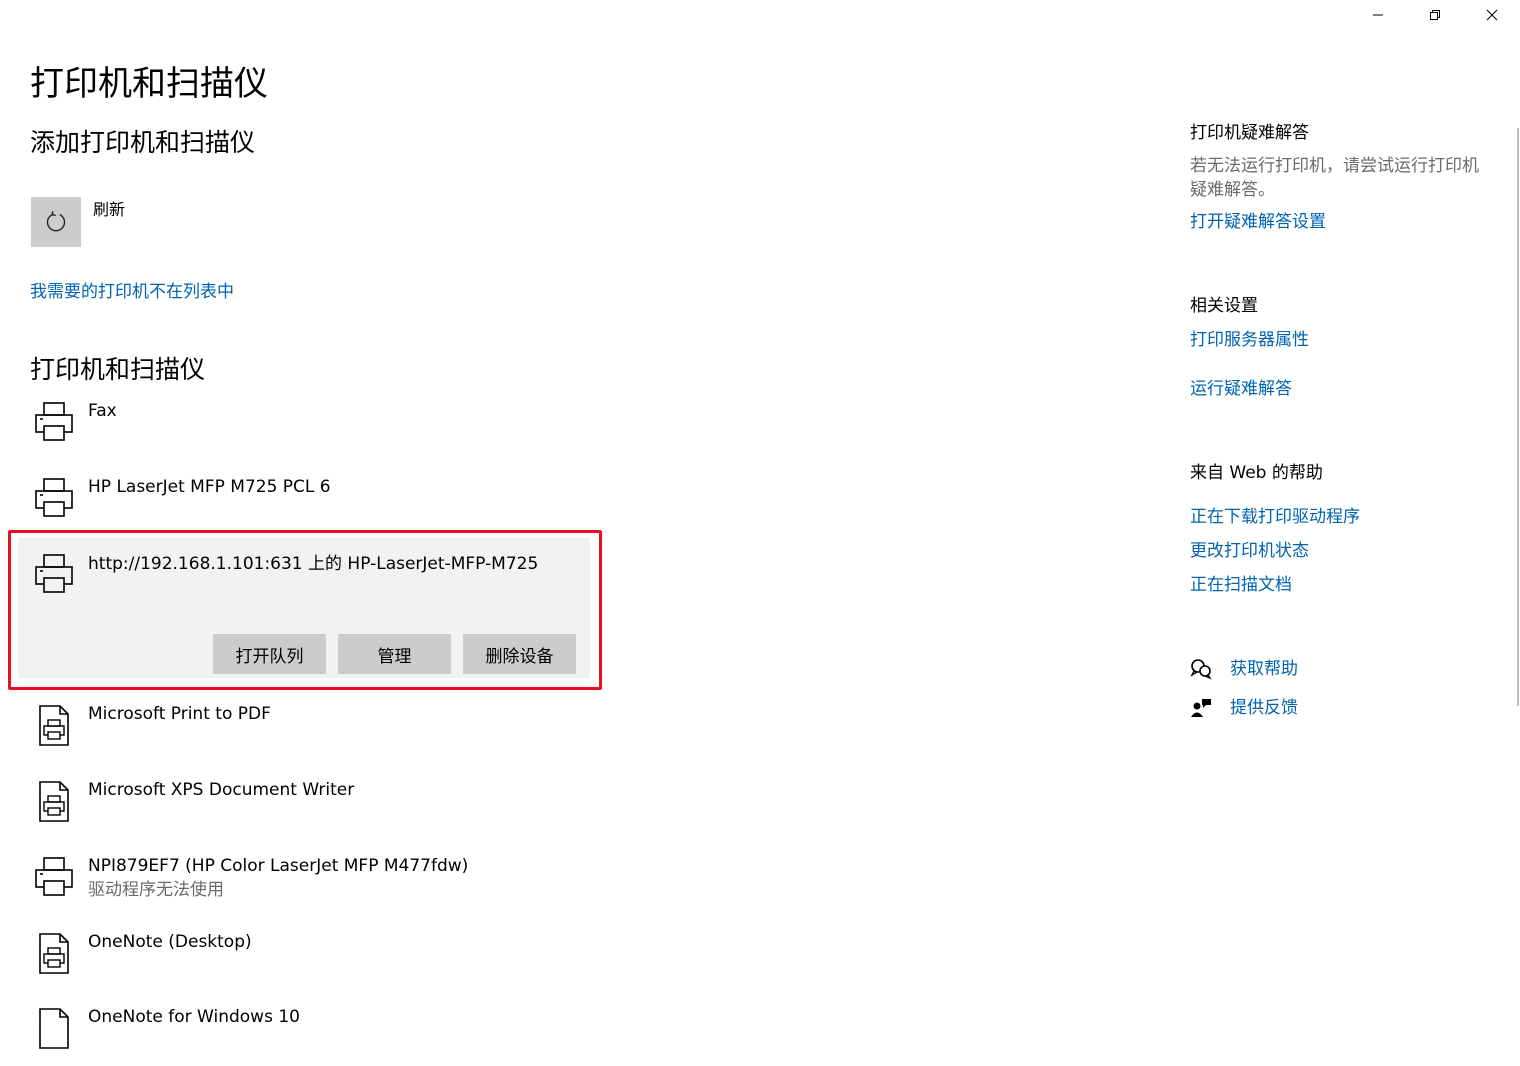 Image resolution: width=1520 pixels, height=1066 pixels. What do you see at coordinates (170, 942) in the screenshot?
I see `device-name: OneNote (Desktop)` at bounding box center [170, 942].